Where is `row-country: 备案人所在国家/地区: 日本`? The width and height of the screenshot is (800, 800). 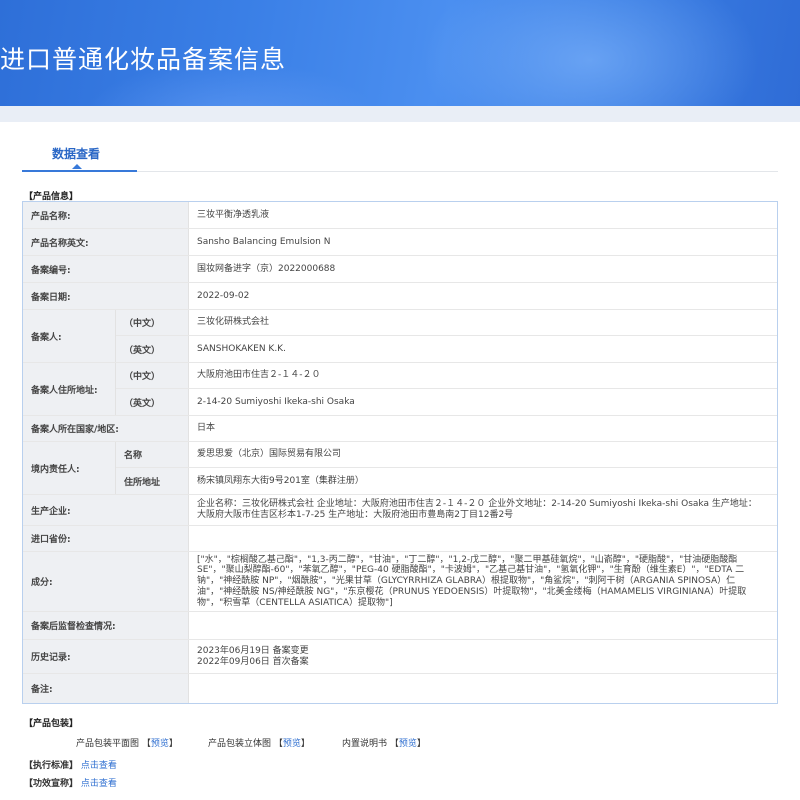
row-country: 备案人所在国家/地区: 日本 is located at coordinates (400, 429).